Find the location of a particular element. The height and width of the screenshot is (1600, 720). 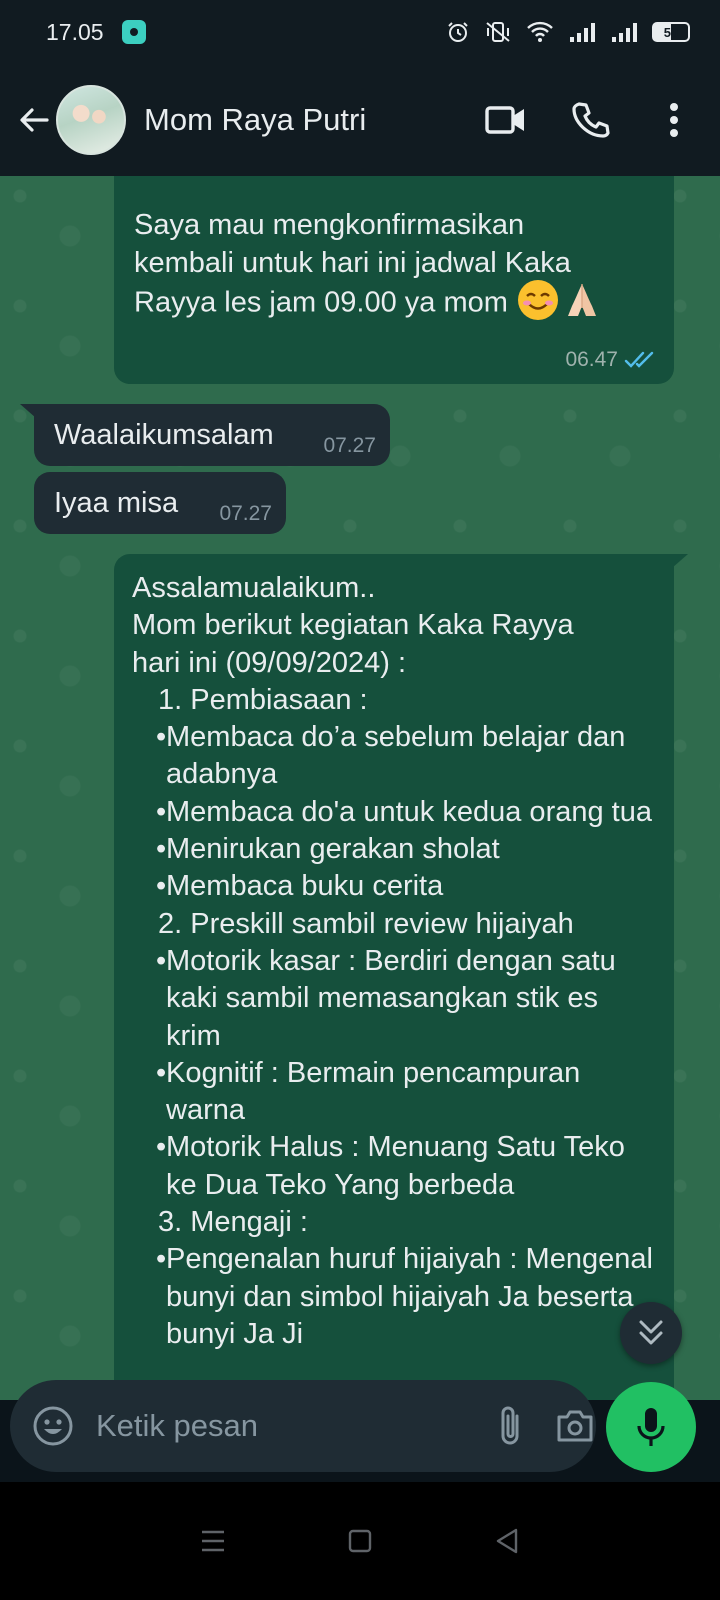

message-time: 06.47 is located at coordinates (591, 359).